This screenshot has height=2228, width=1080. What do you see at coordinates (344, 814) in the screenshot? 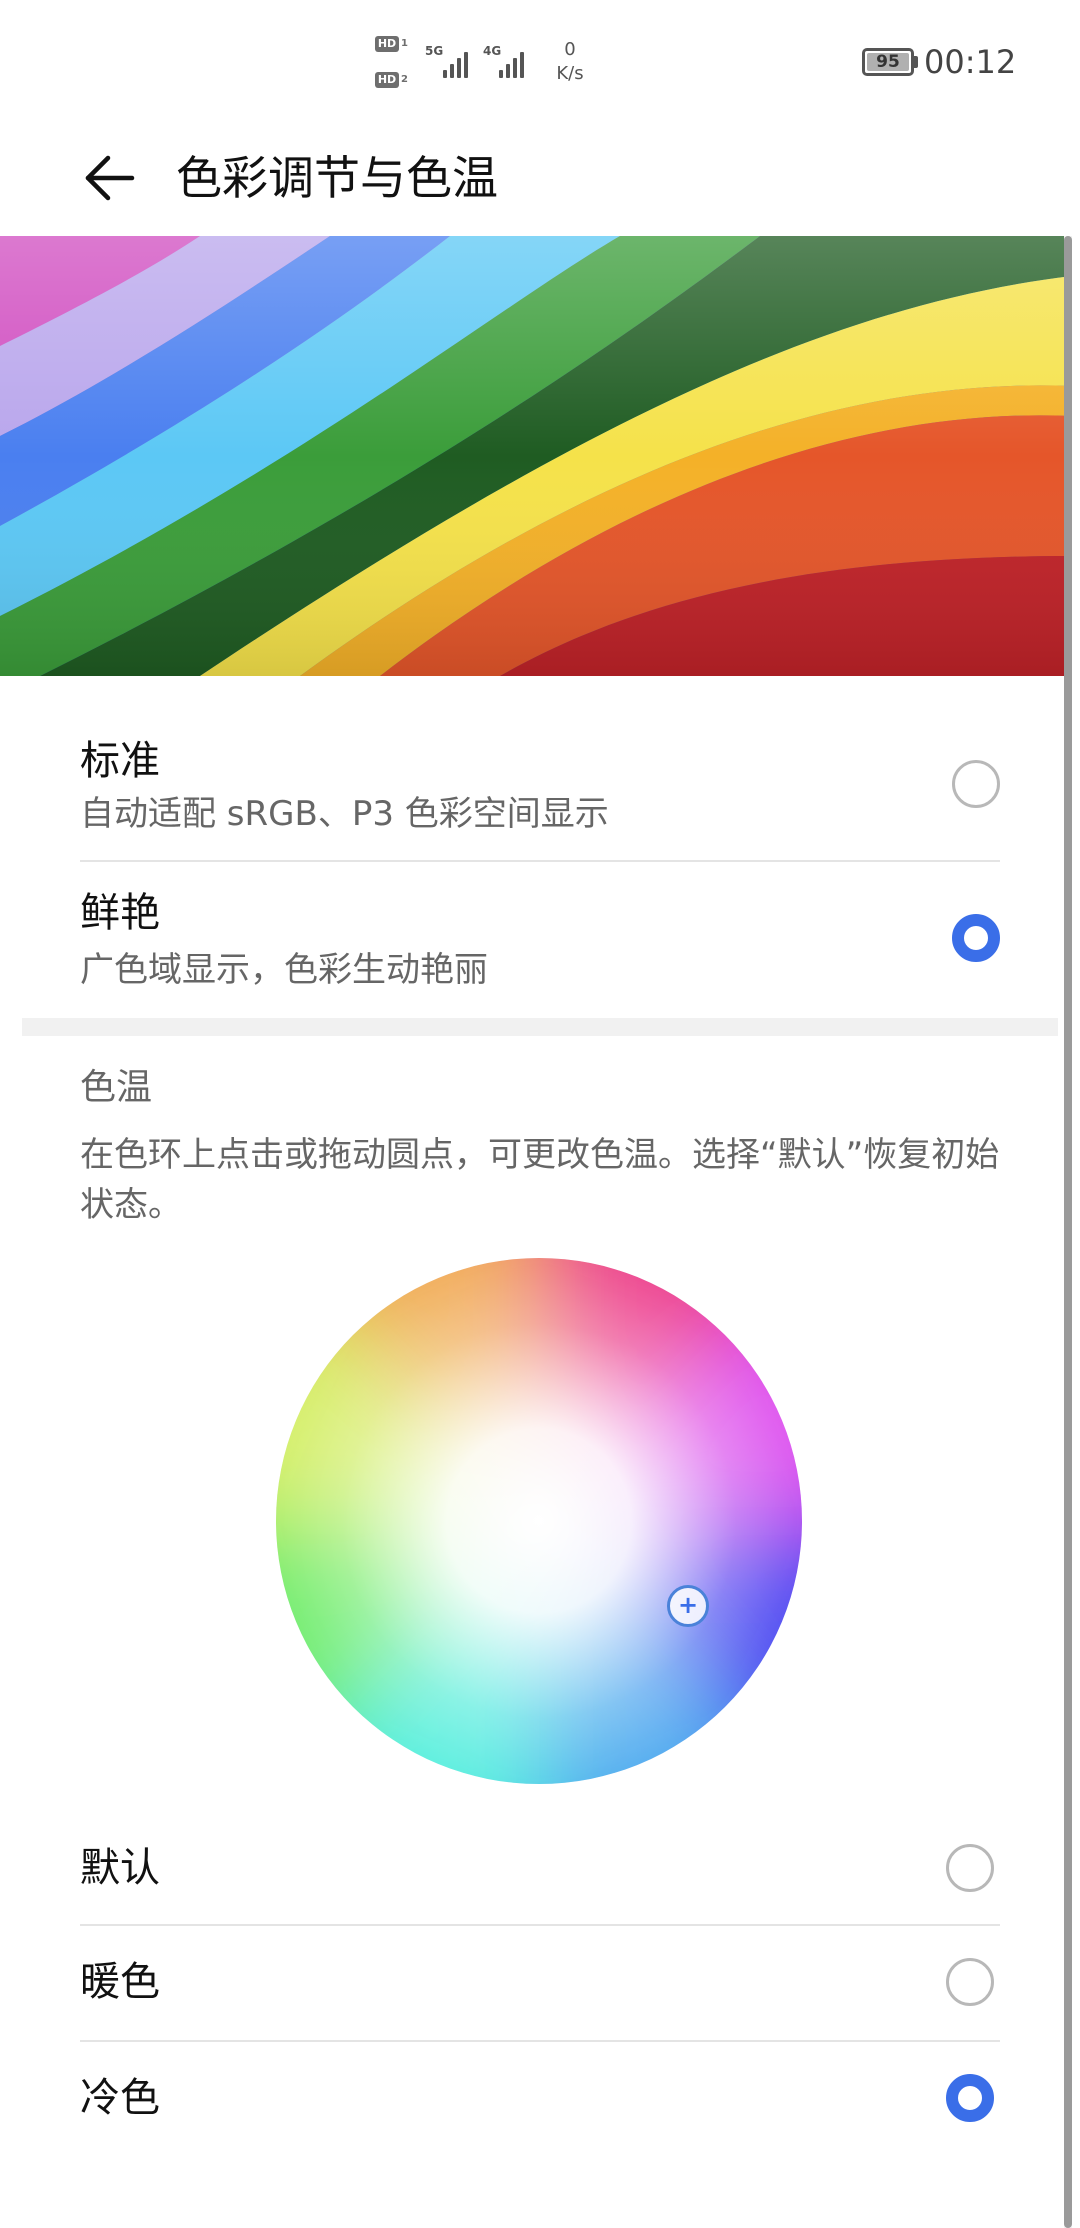
I see `mode-subtitle: 自动适配 sRGB、P3 色彩空间显示` at bounding box center [344, 814].